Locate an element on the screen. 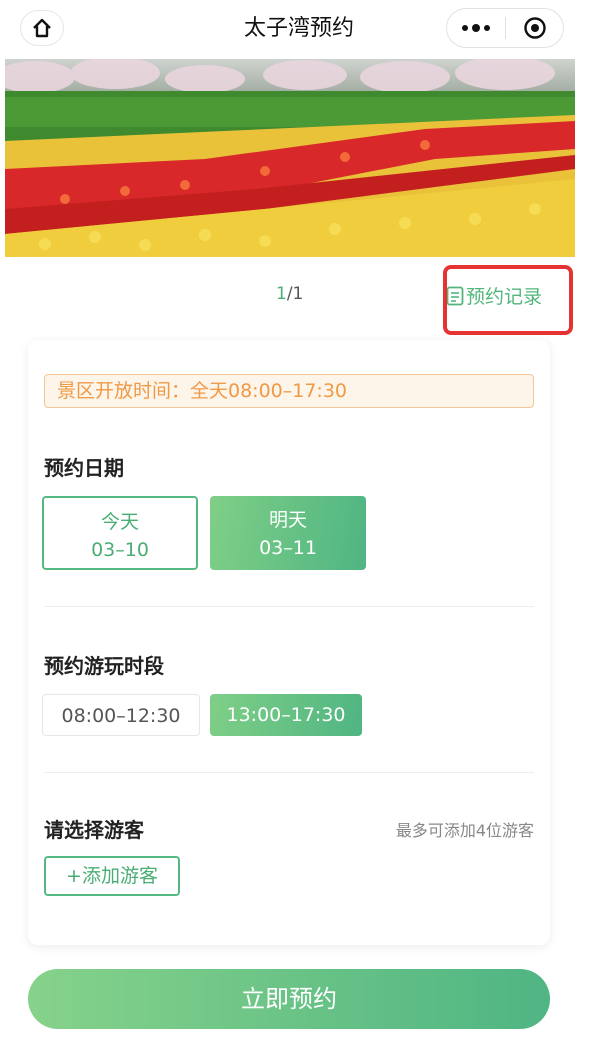  date-option-today: 今天 03–10 is located at coordinates (120, 533).